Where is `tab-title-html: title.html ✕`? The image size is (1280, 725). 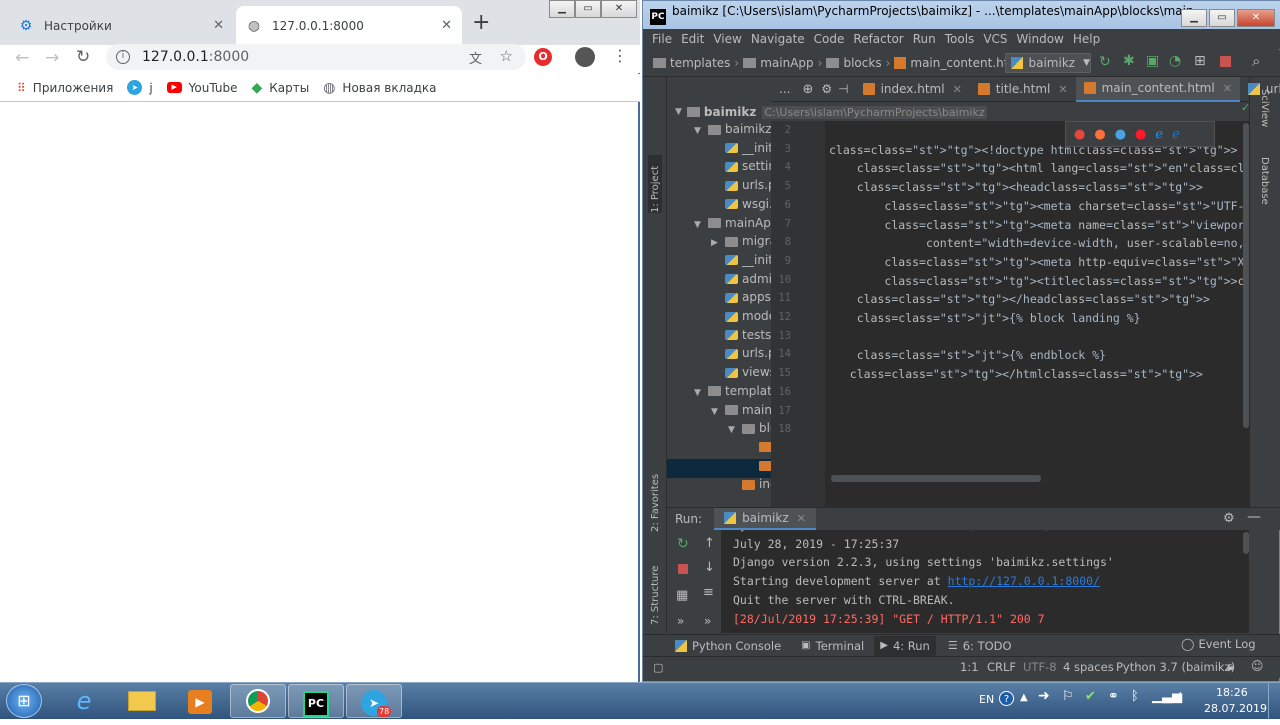 tab-title-html: title.html ✕ is located at coordinates (1023, 89).